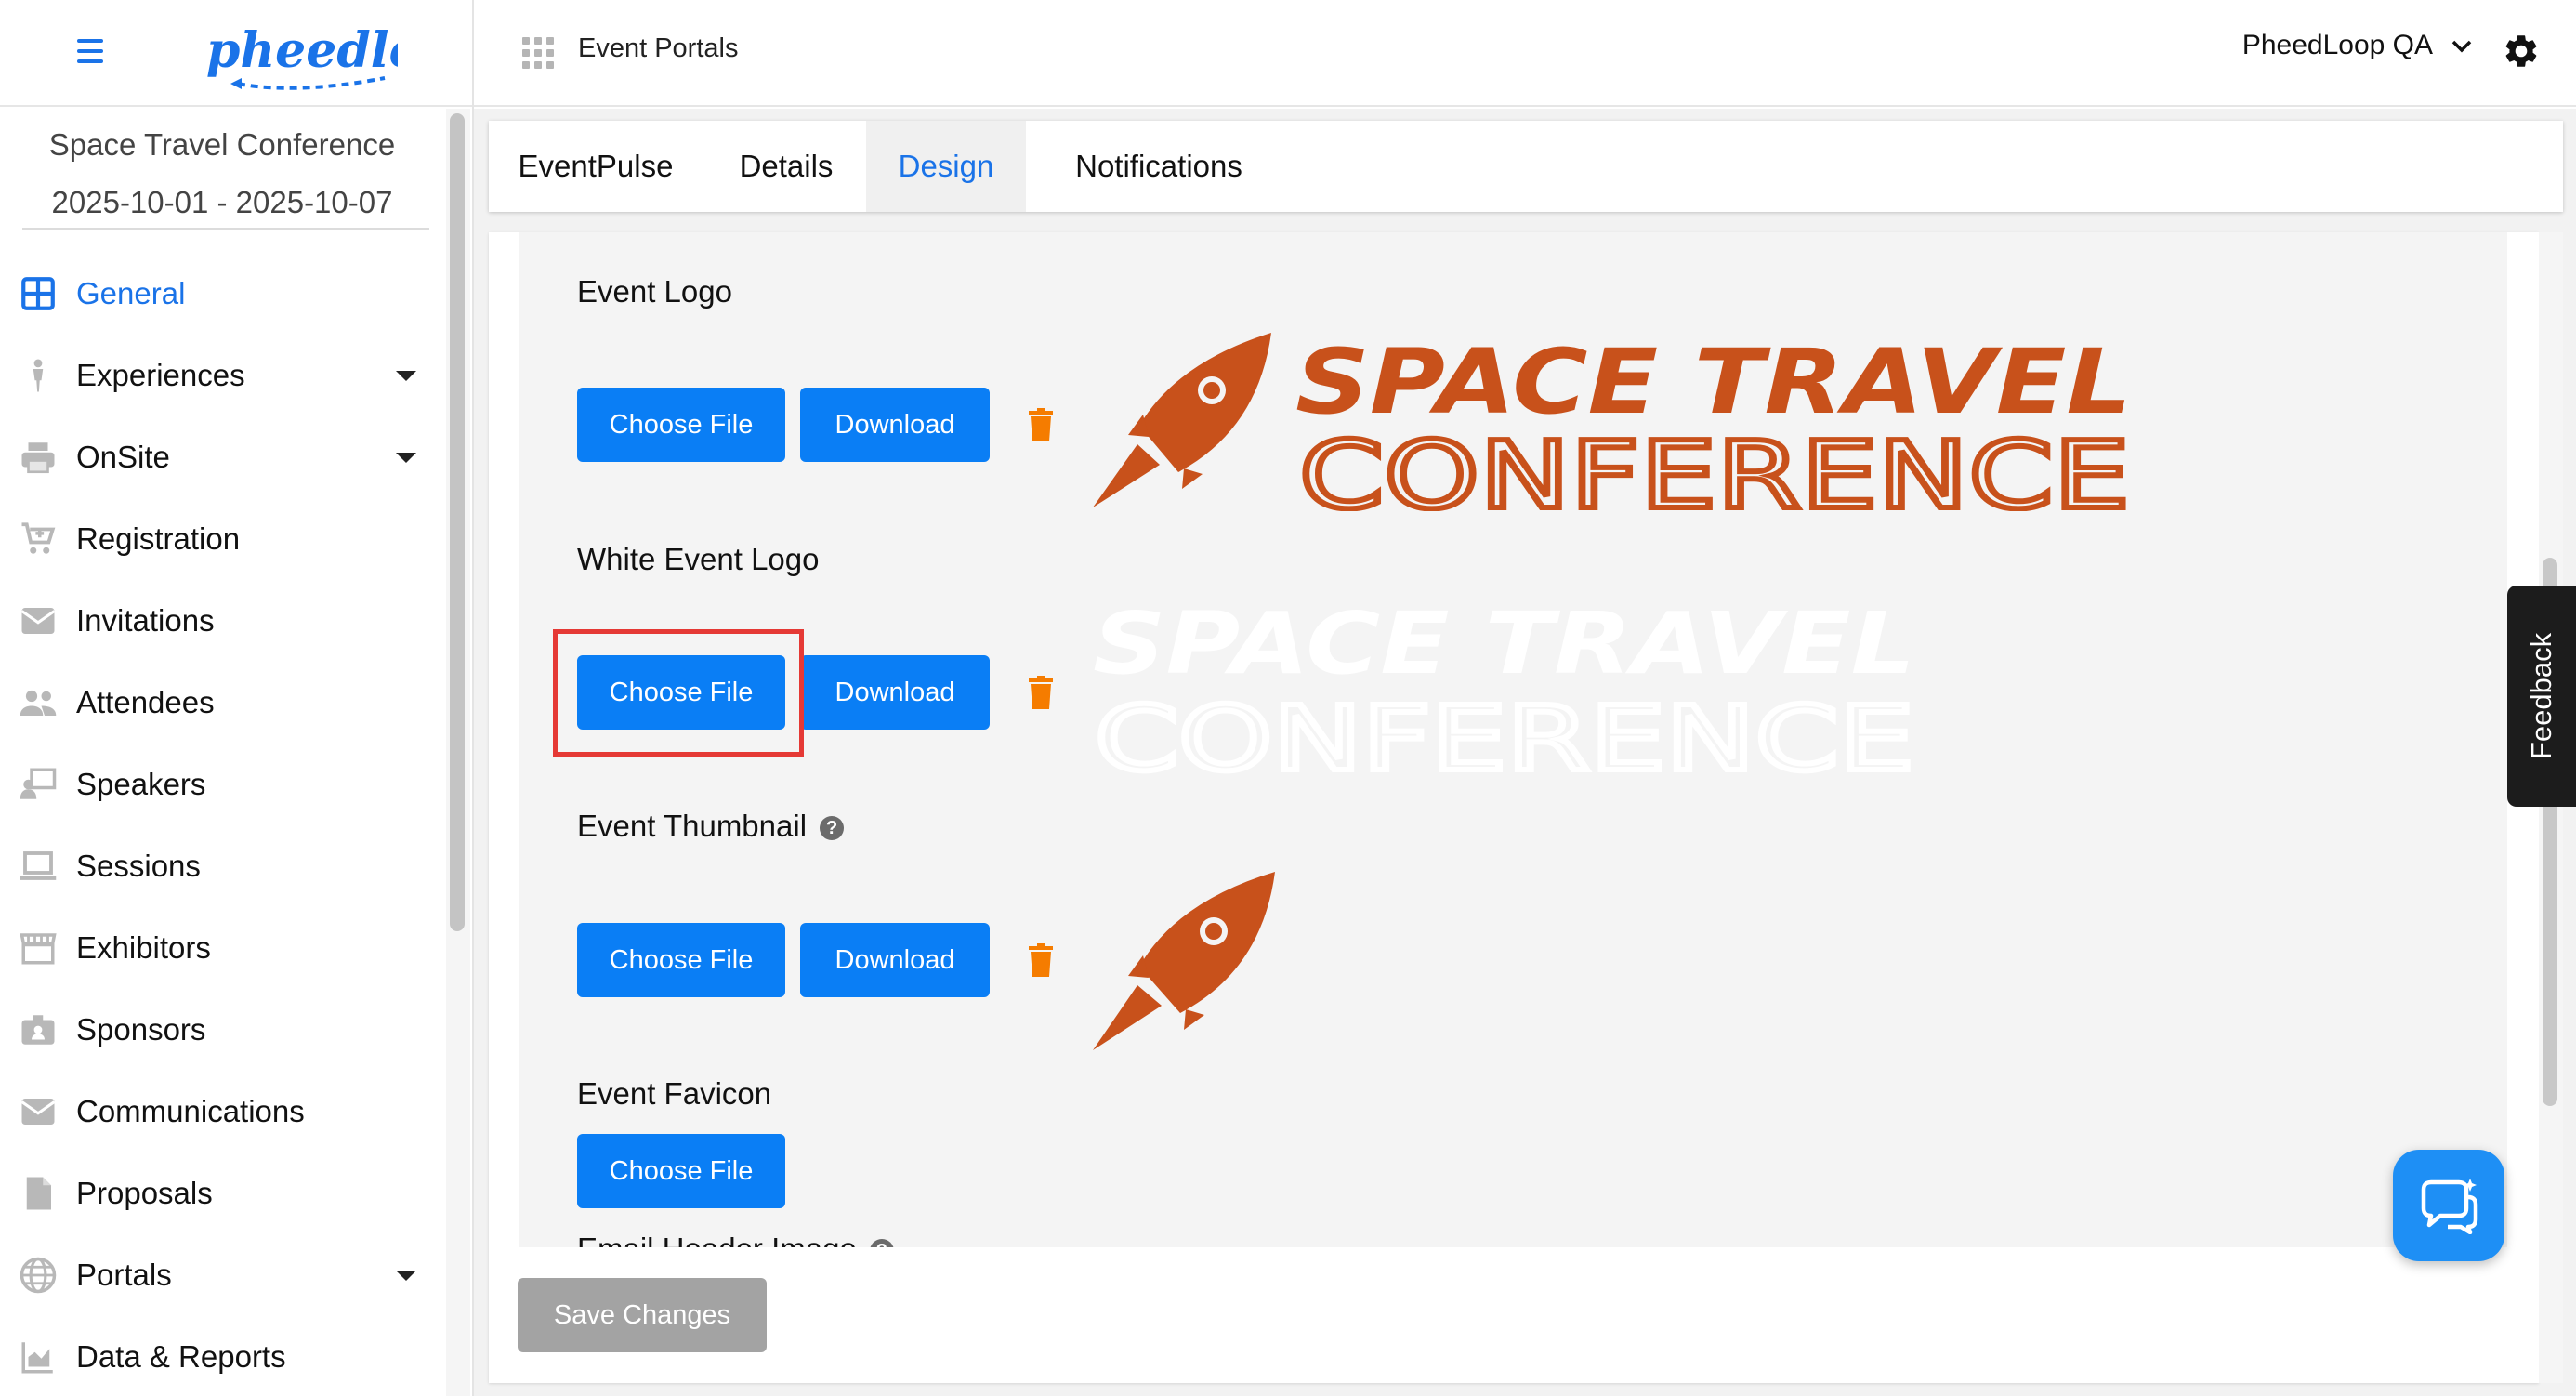  What do you see at coordinates (222, 202) in the screenshot?
I see `event-dates: 2025-10-01 - 2025-10-07` at bounding box center [222, 202].